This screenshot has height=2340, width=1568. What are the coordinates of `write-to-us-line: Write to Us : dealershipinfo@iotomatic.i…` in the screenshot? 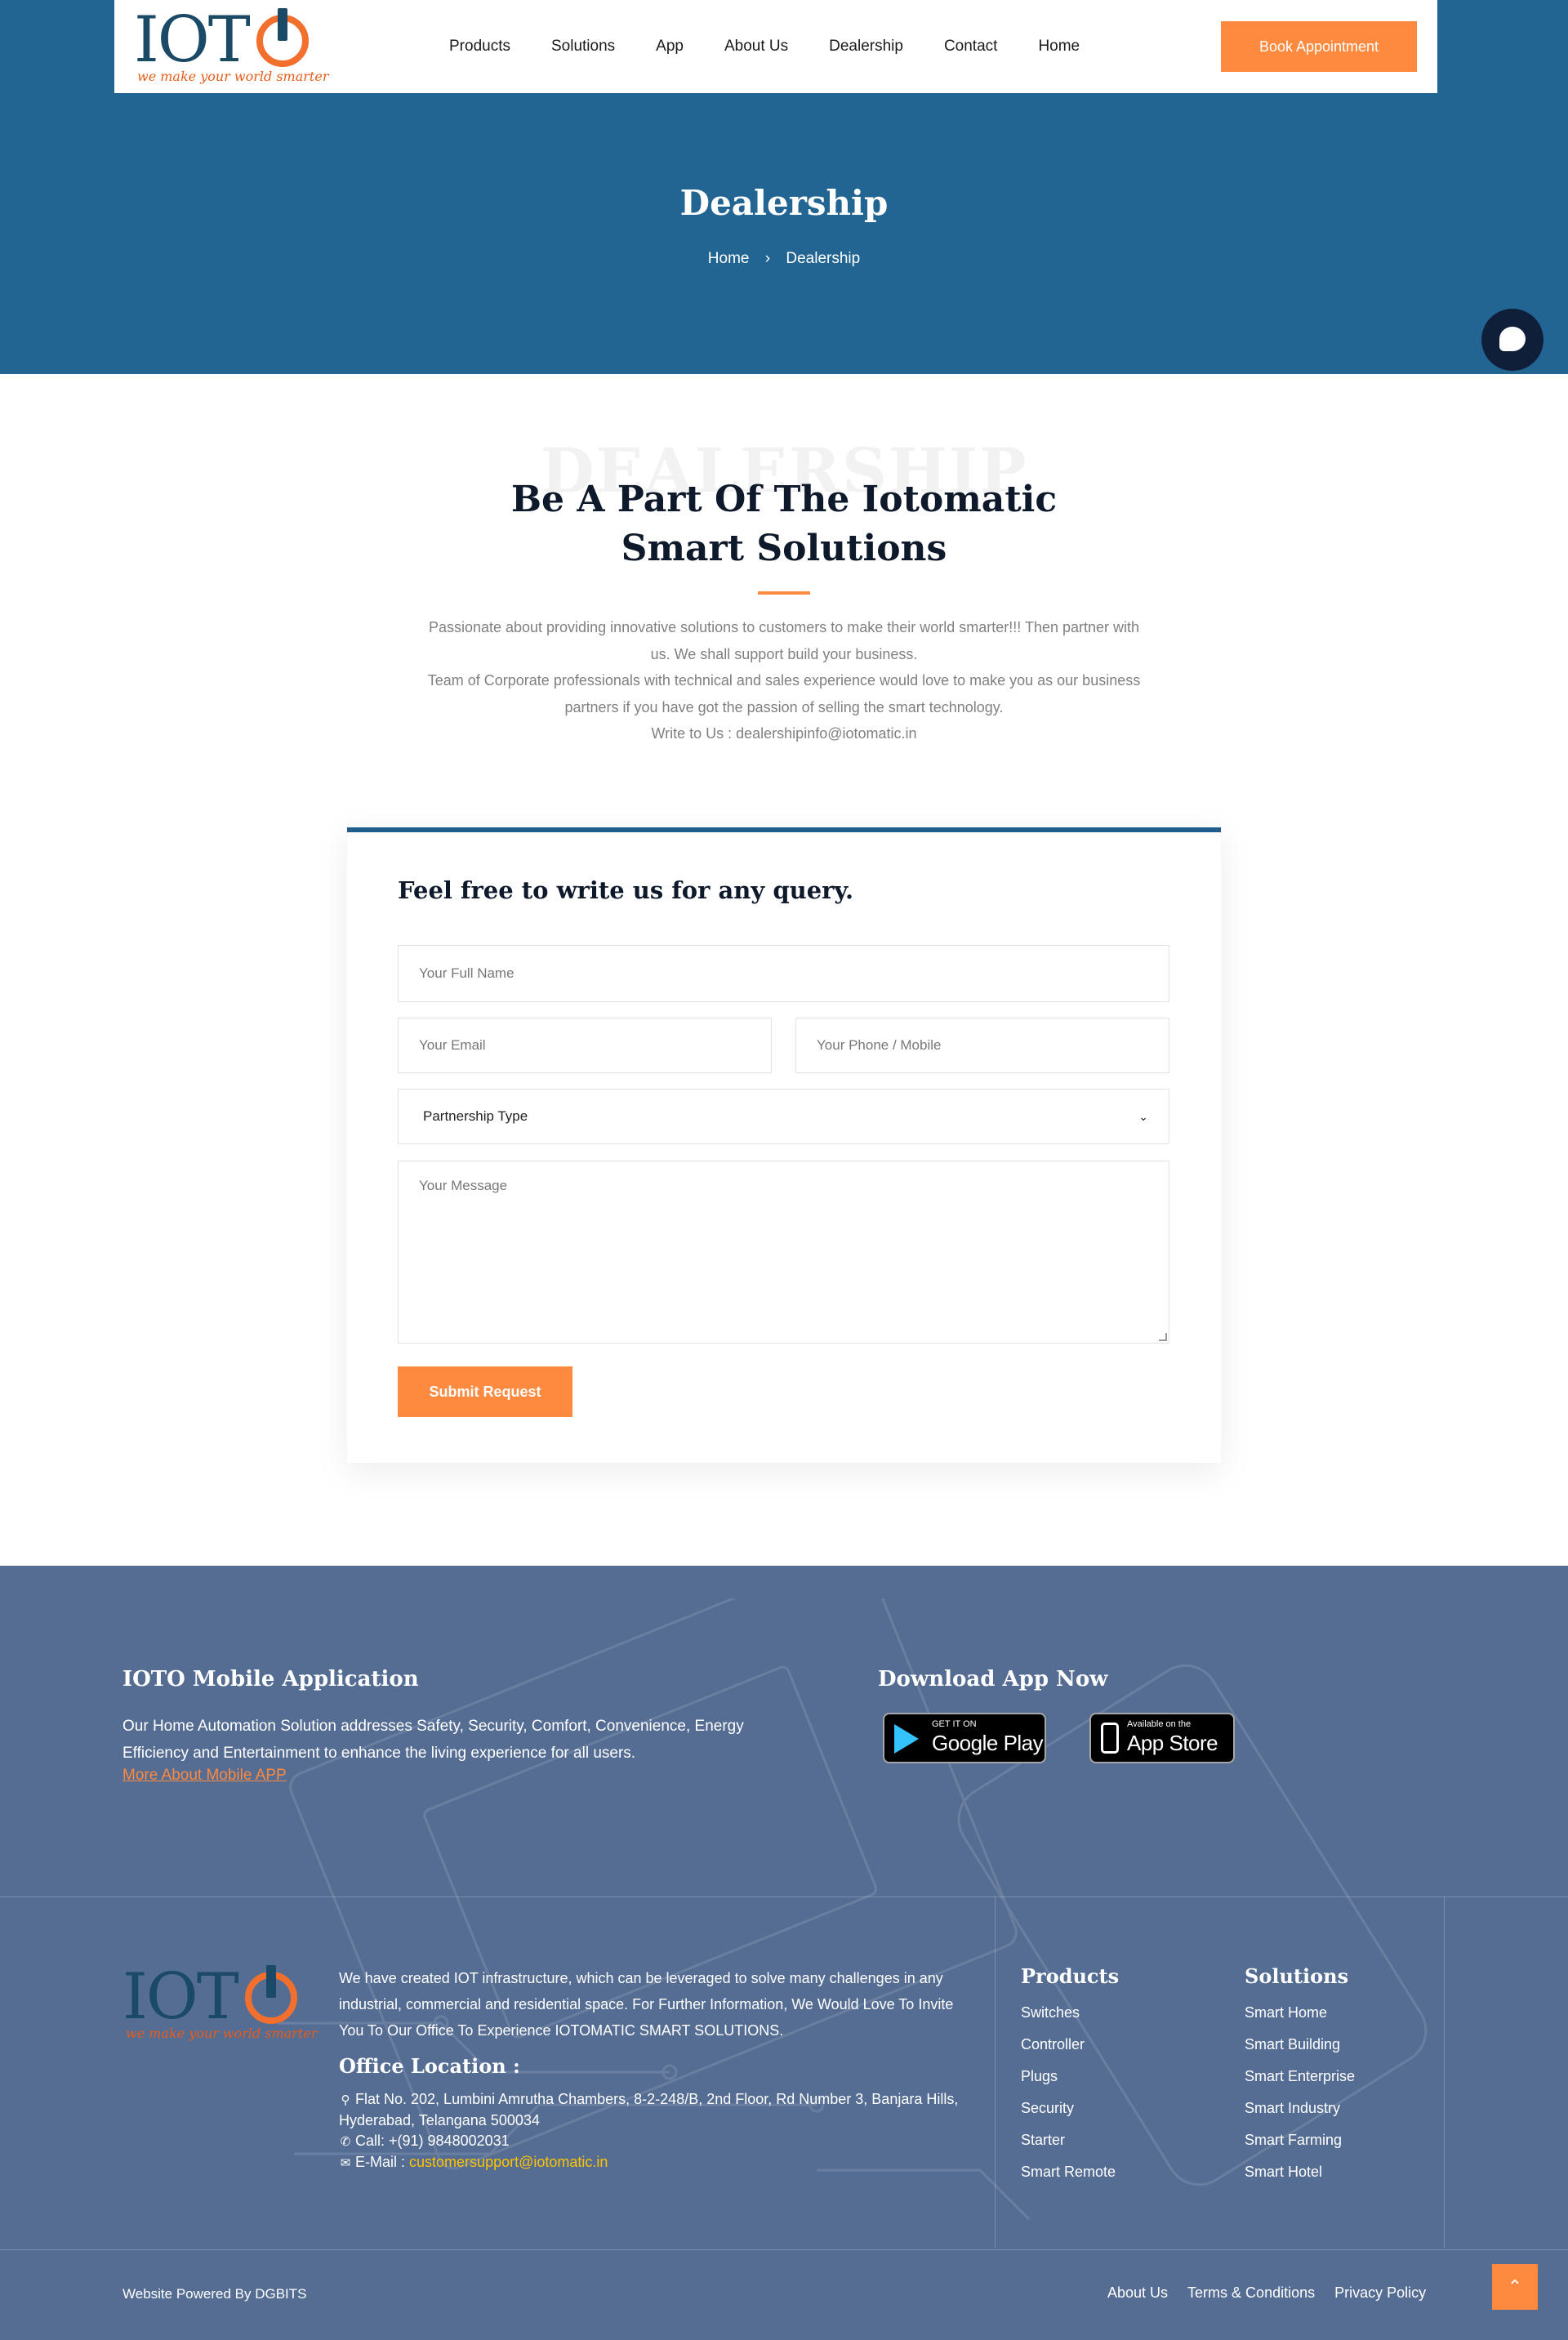 It's located at (784, 733).